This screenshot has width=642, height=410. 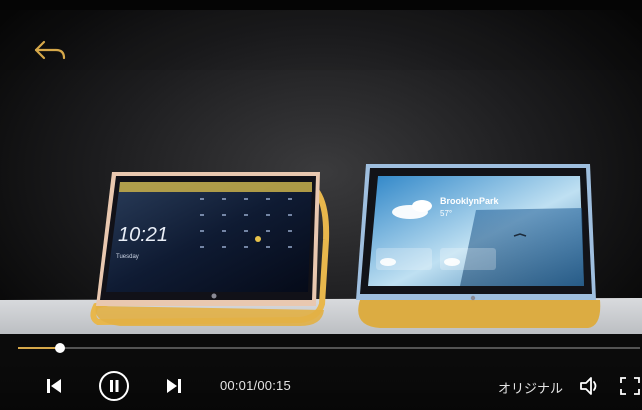 What do you see at coordinates (39, 348) in the screenshot?
I see `seek-bar-played` at bounding box center [39, 348].